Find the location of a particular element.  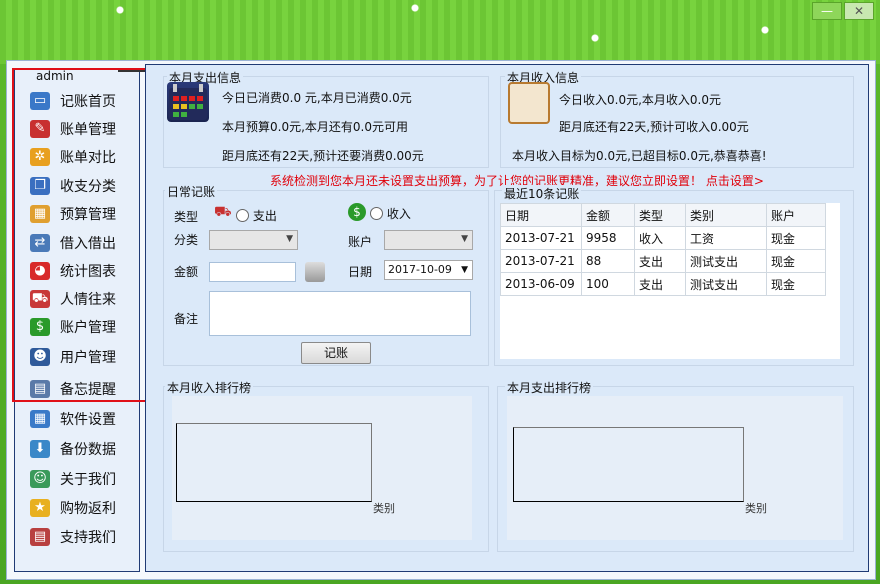

category-label: 分类 is located at coordinates (186, 240).